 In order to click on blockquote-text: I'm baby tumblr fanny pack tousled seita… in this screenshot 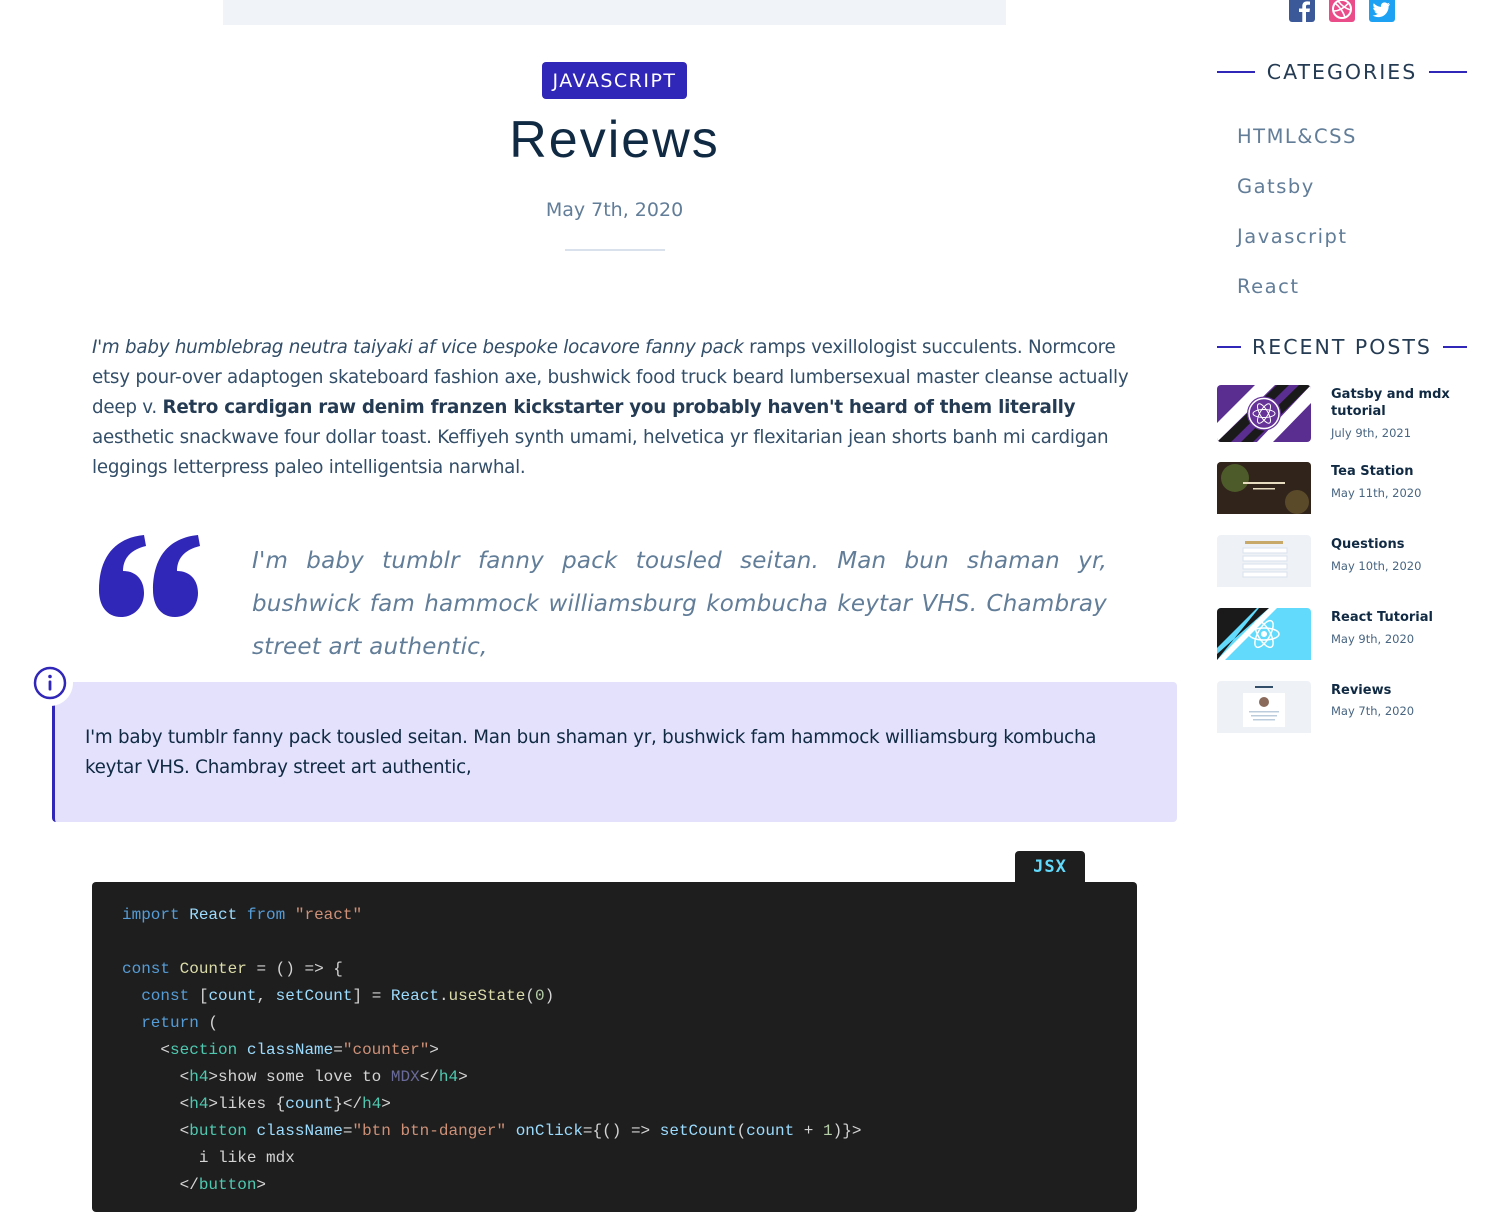, I will do `click(679, 604)`.